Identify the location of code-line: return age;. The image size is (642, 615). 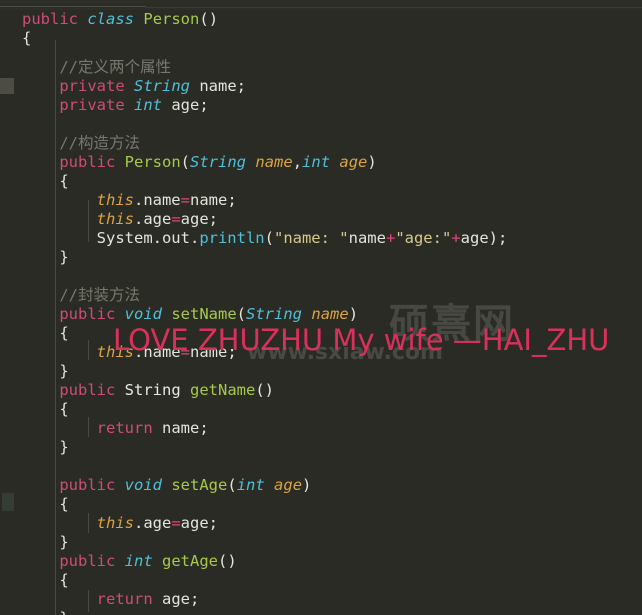
(148, 599).